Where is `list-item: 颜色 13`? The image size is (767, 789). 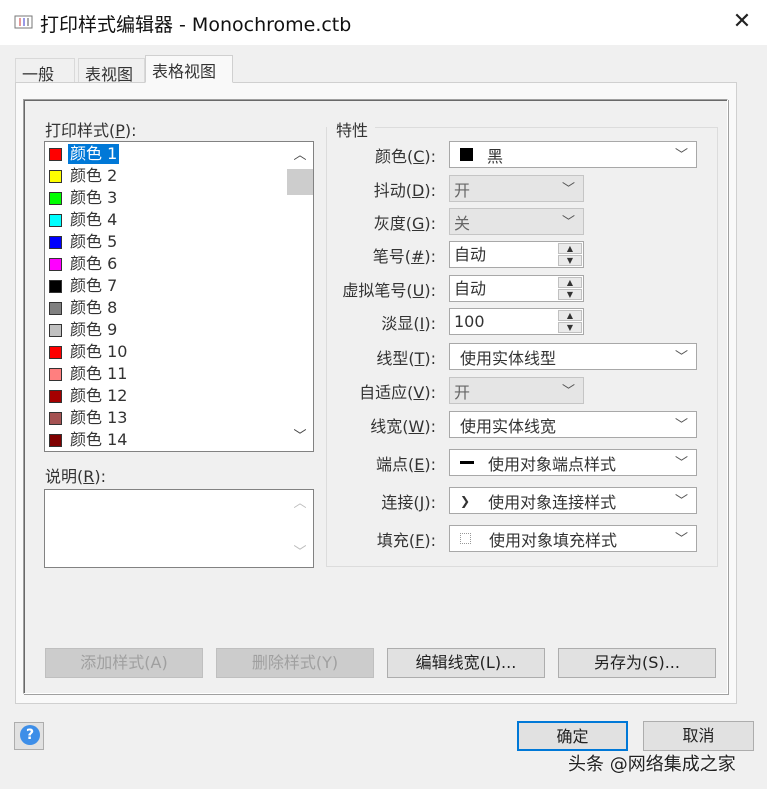
list-item: 颜色 13 is located at coordinates (89, 418).